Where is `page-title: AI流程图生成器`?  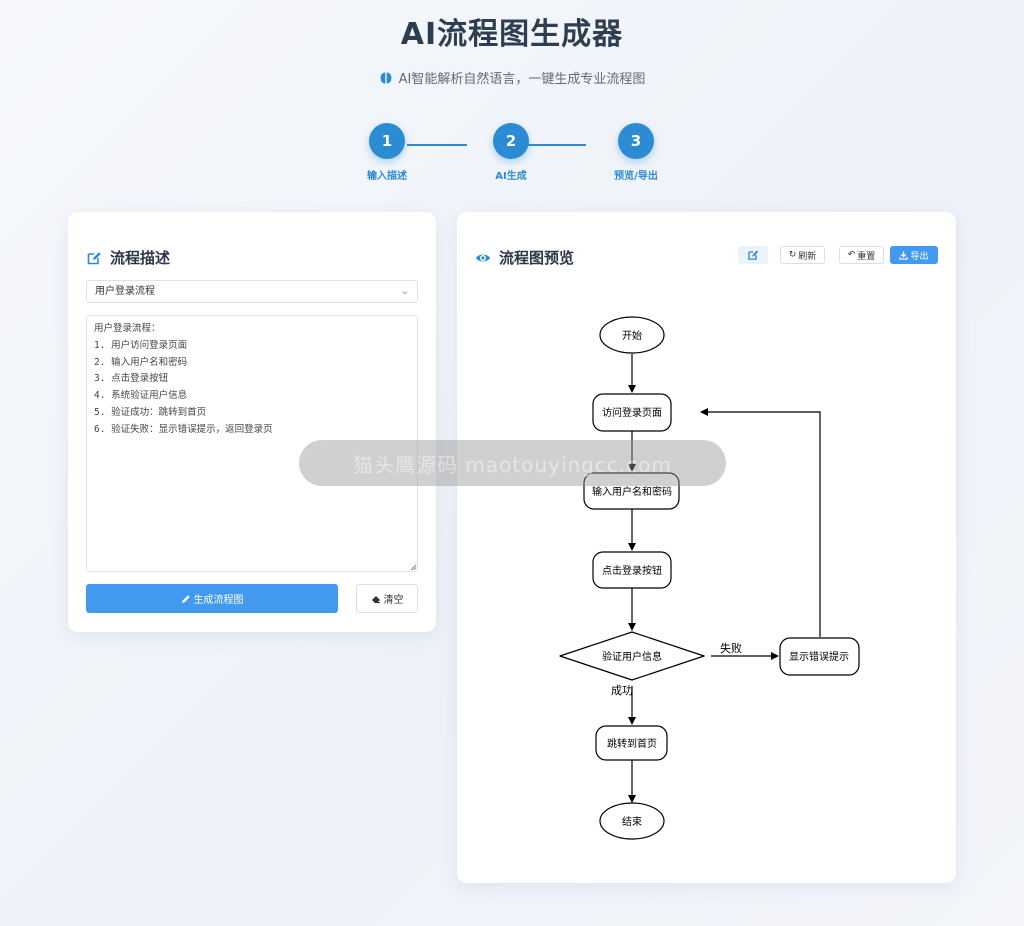
page-title: AI流程图生成器 is located at coordinates (512, 34).